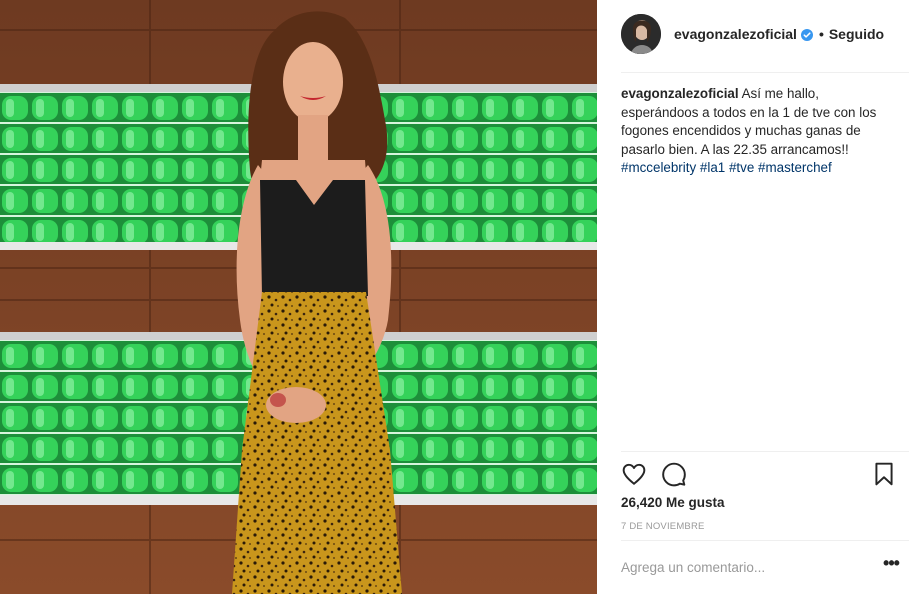  What do you see at coordinates (891, 567) in the screenshot?
I see `more-options-button: •••` at bounding box center [891, 567].